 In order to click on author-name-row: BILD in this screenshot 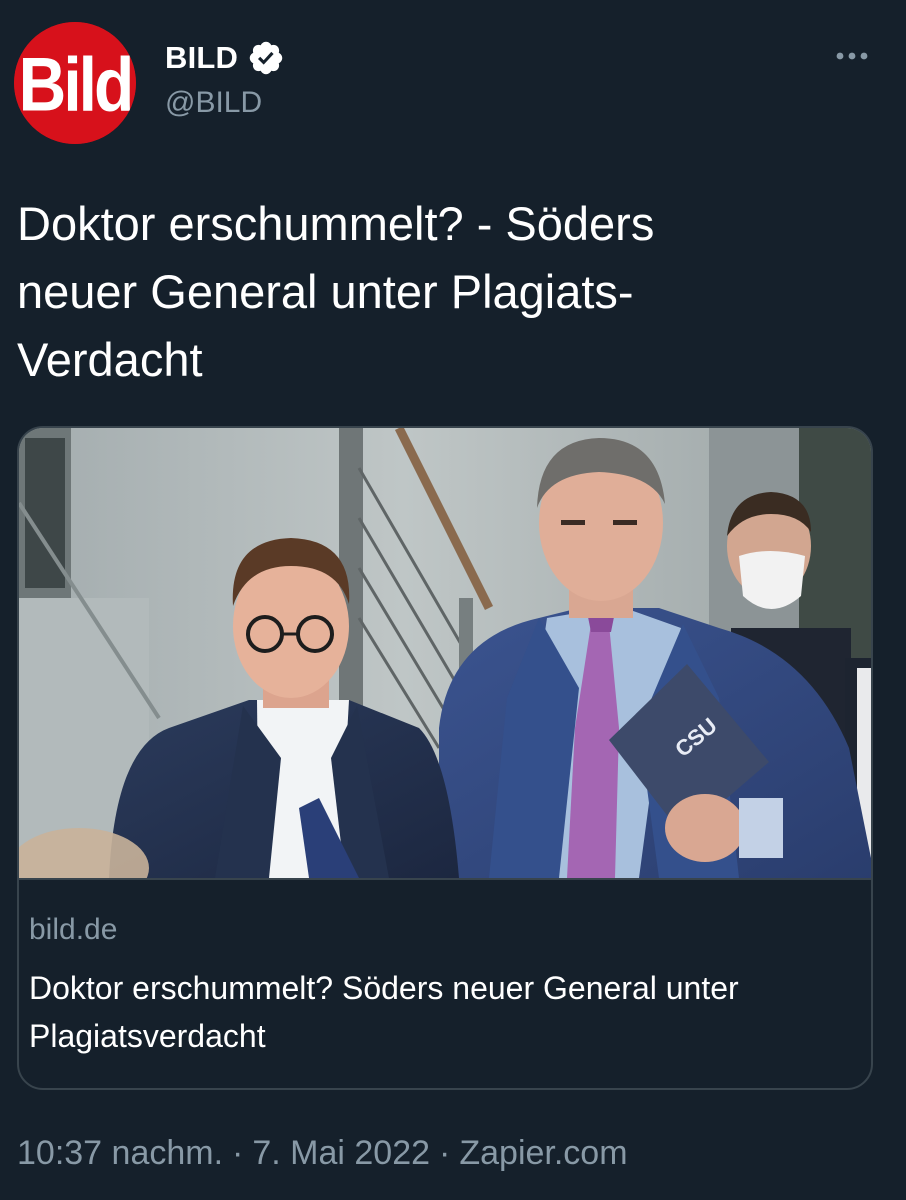, I will do `click(225, 58)`.